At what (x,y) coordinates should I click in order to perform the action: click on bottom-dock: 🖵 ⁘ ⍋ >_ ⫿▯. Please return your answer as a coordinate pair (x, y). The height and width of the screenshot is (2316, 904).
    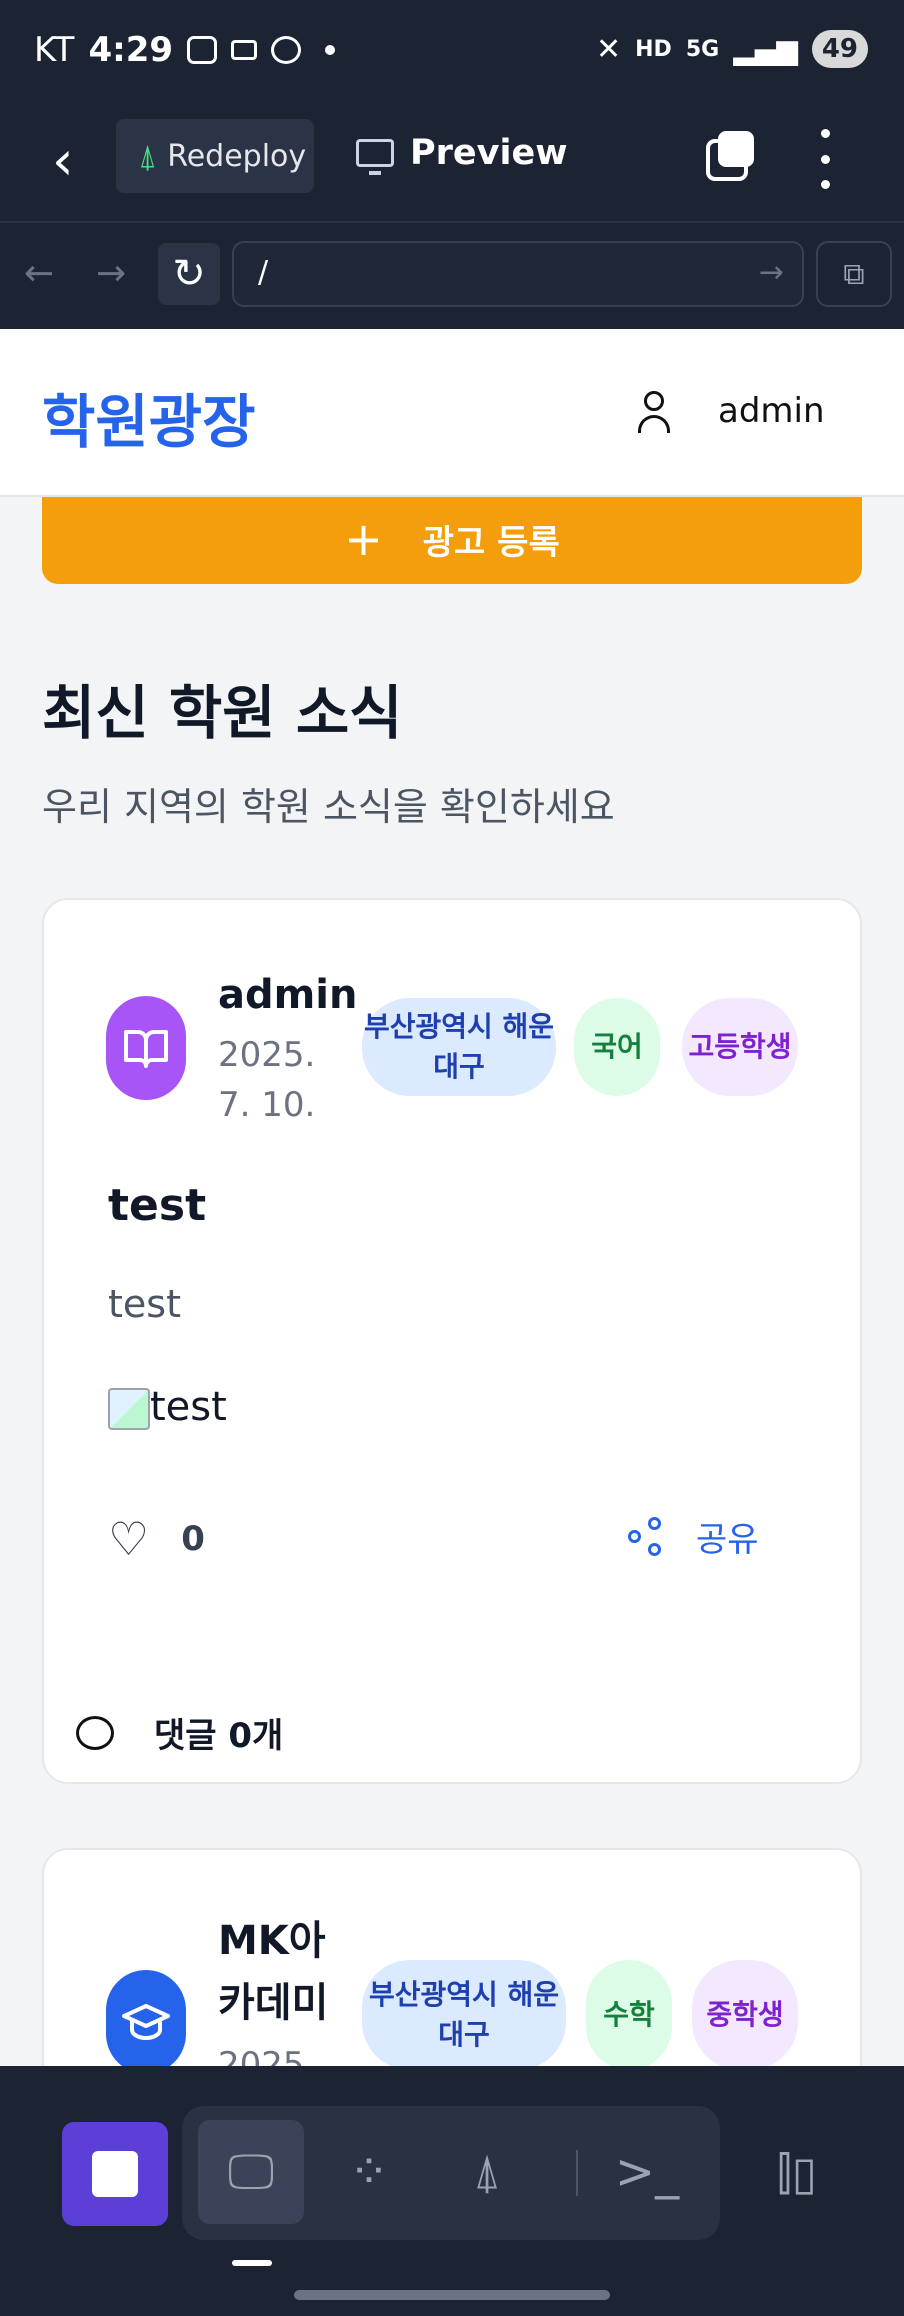
    Looking at the image, I should click on (452, 2191).